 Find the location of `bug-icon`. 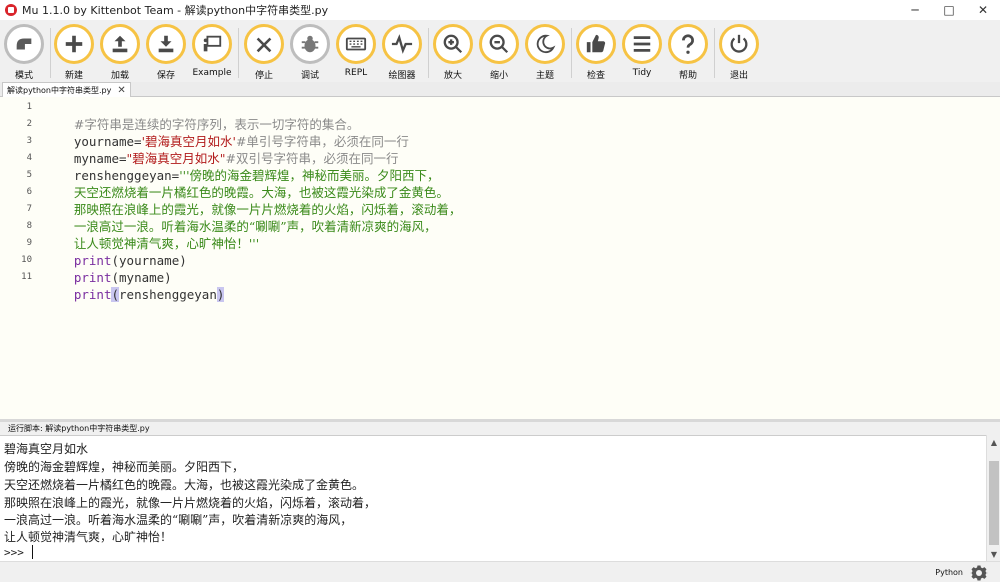

bug-icon is located at coordinates (310, 44).